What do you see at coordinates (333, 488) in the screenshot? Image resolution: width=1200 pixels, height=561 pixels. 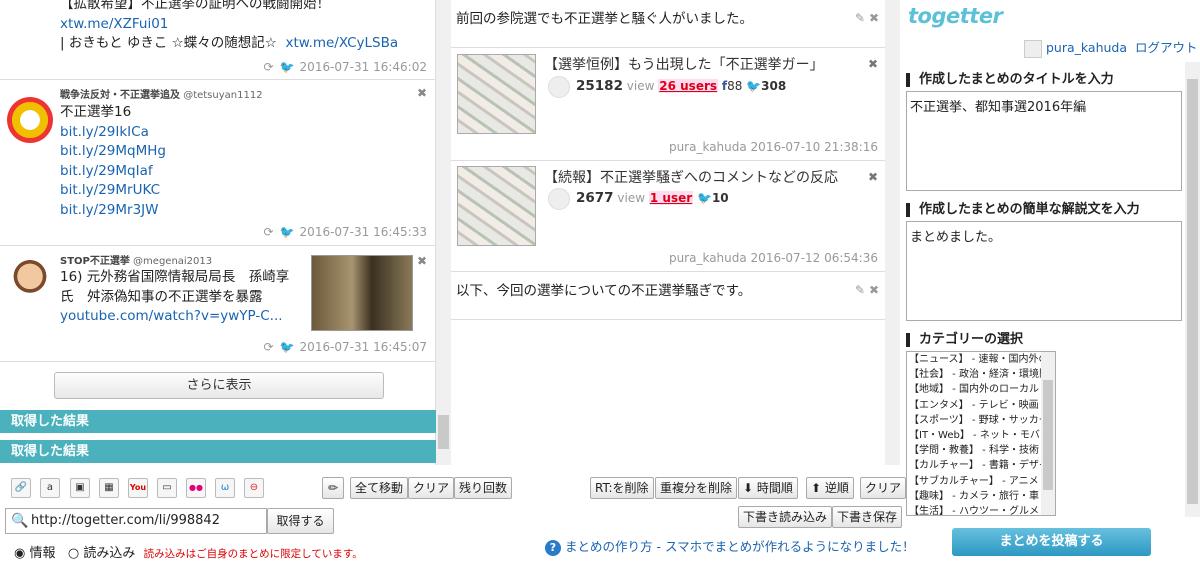 I see `pencil-button: ✏` at bounding box center [333, 488].